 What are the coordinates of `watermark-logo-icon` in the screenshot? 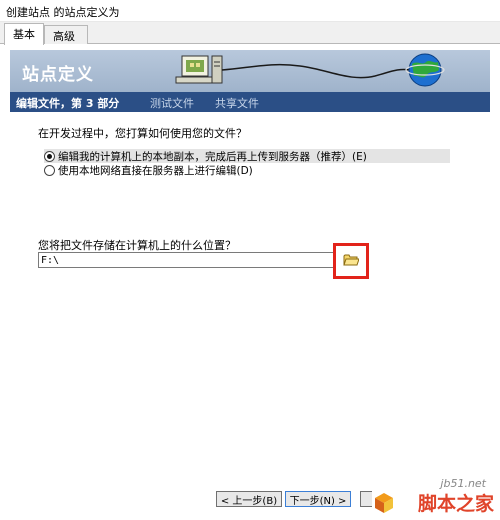 It's located at (384, 503).